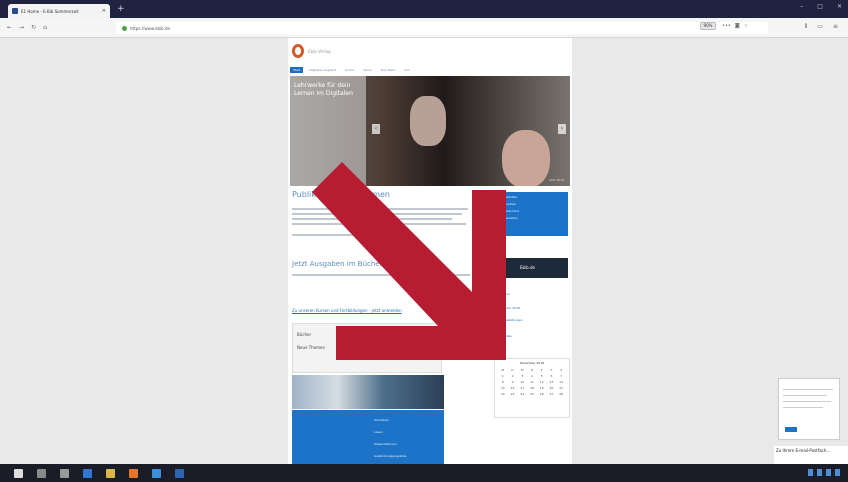  Describe the element at coordinates (442, 28) in the screenshot. I see `address-bar: https://www.ebib.de` at that location.